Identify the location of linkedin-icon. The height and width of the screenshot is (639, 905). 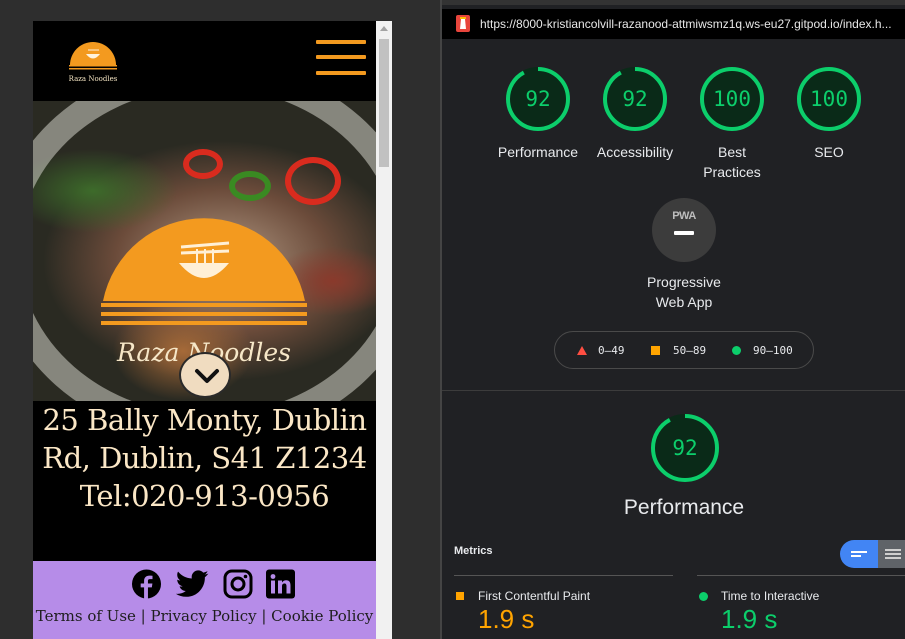
(280, 584).